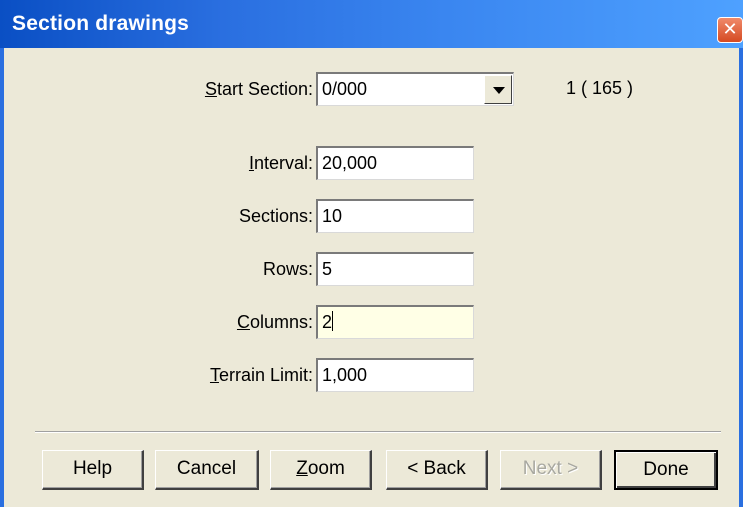 The width and height of the screenshot is (743, 507). What do you see at coordinates (280, 163) in the screenshot?
I see `interval-label: Interval:` at bounding box center [280, 163].